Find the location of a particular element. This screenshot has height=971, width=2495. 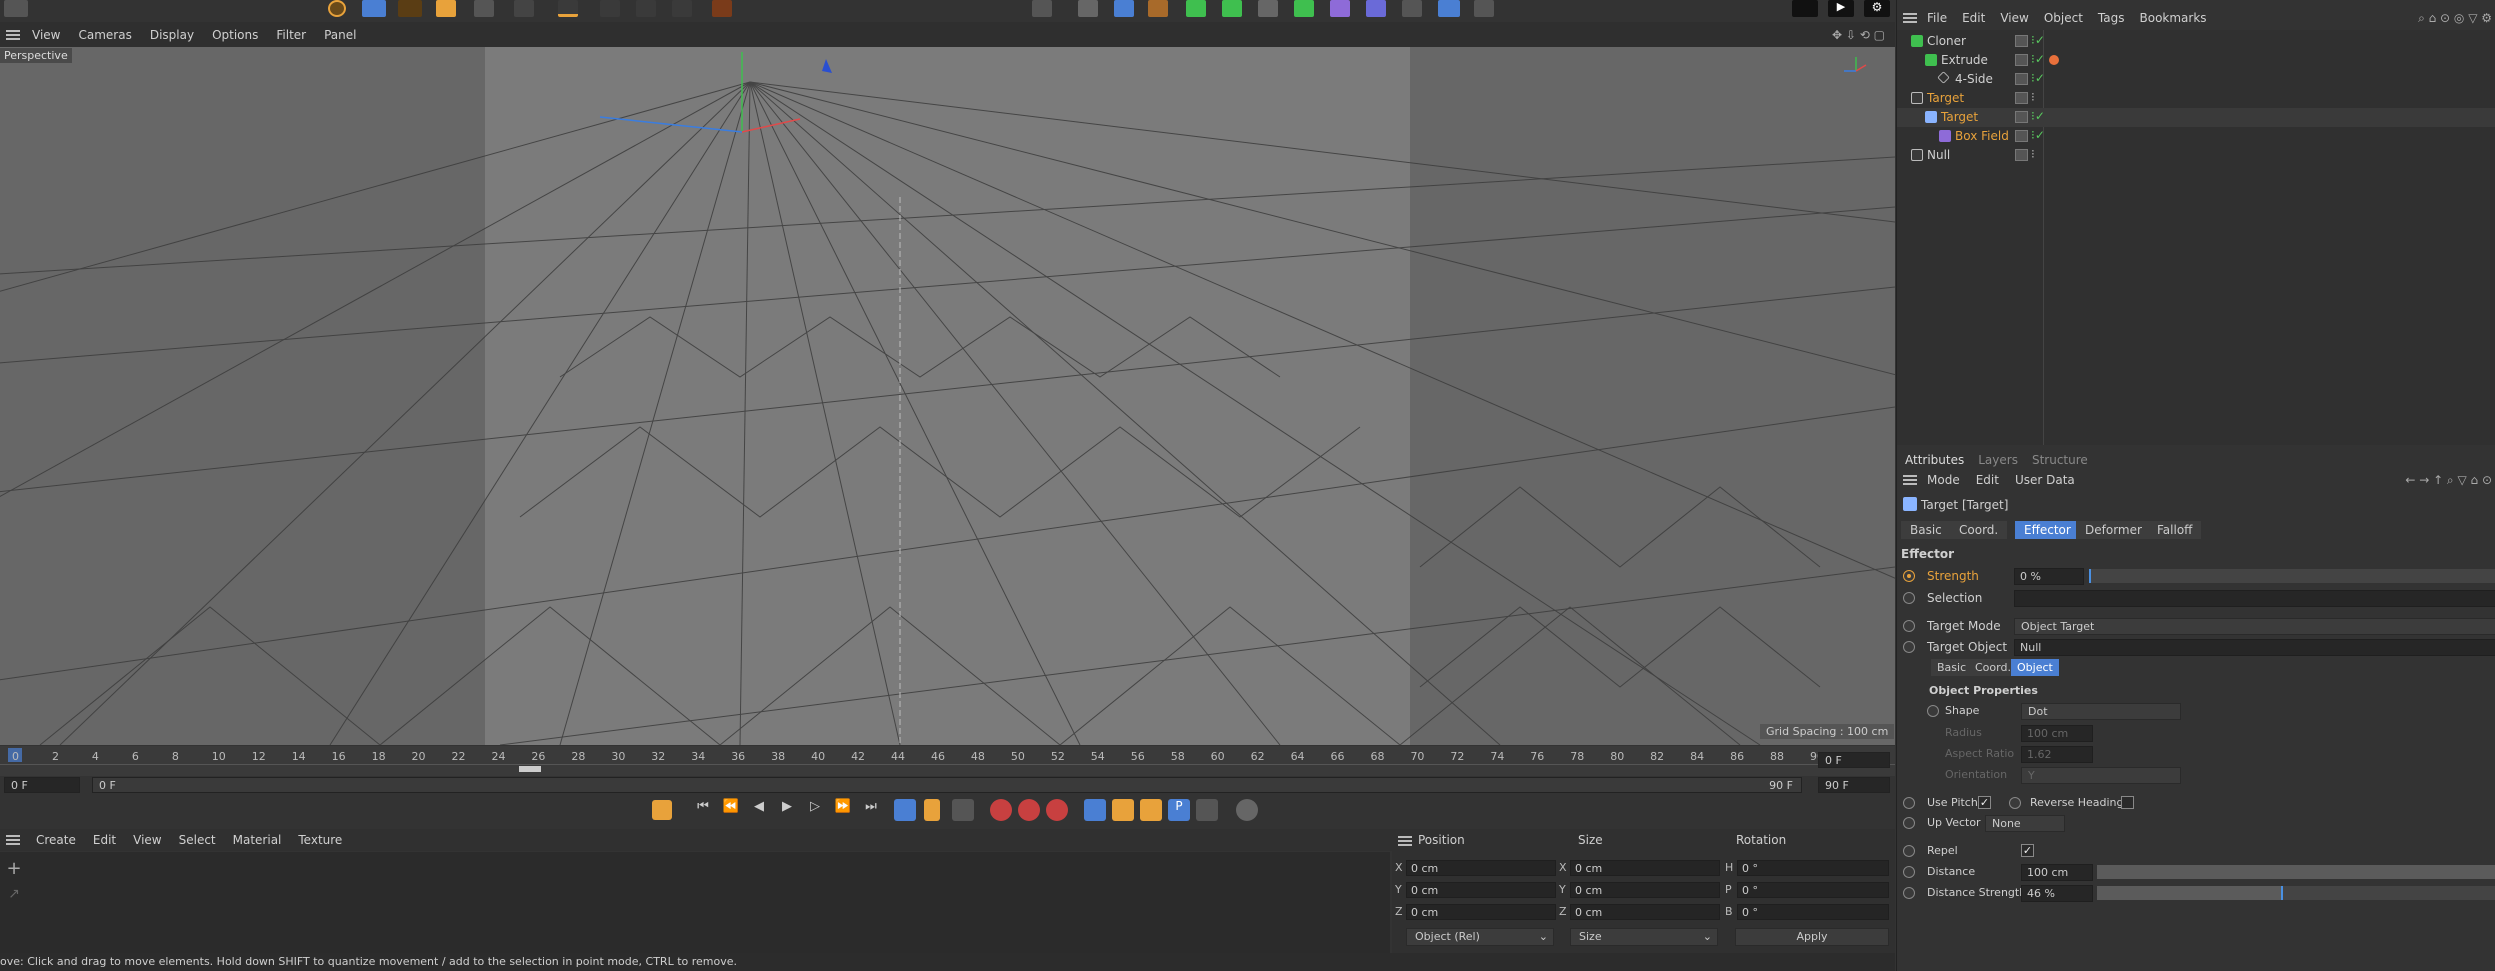

object-row-null: Null ⁝ is located at coordinates (2196, 155).